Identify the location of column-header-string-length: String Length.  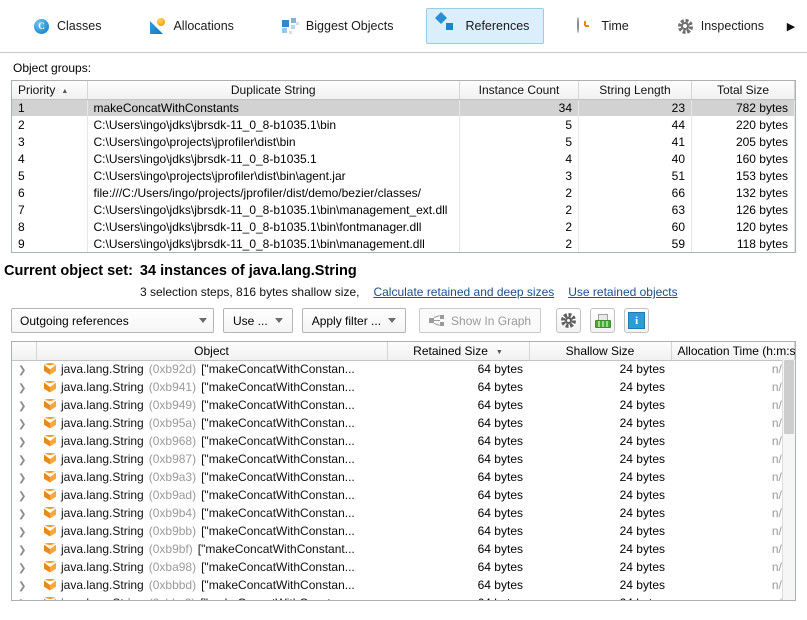
(635, 90).